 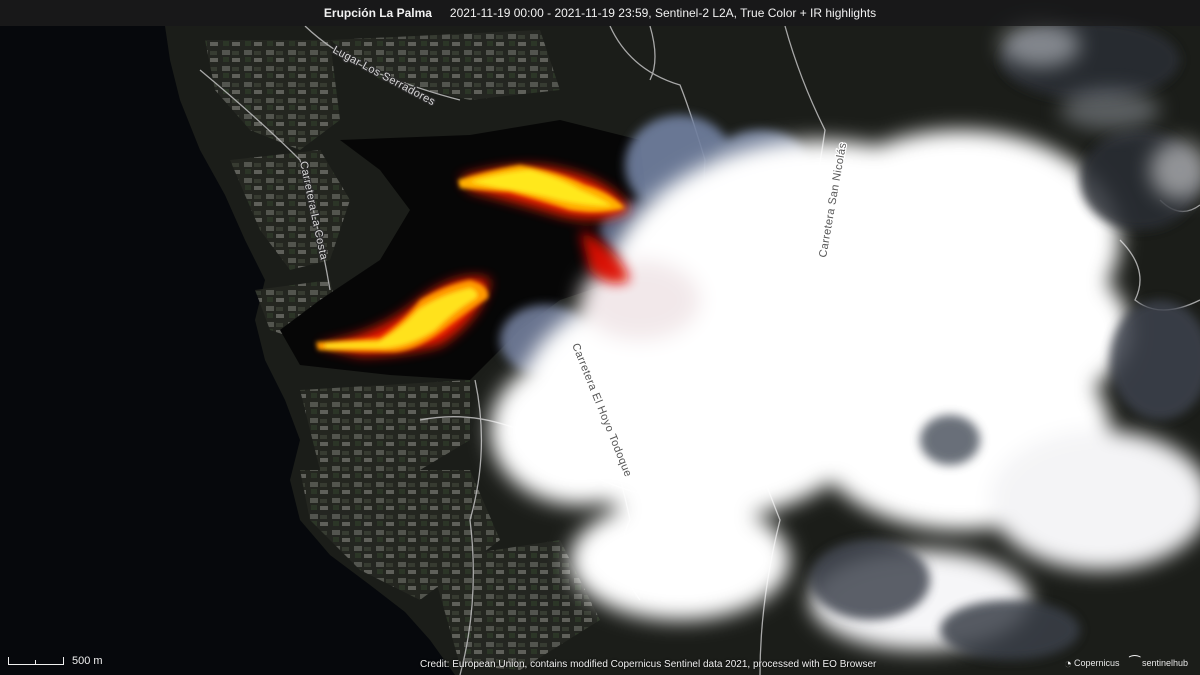 I want to click on sentinelhub-logo: ⁀ sentinelhub, so click(x=1159, y=663).